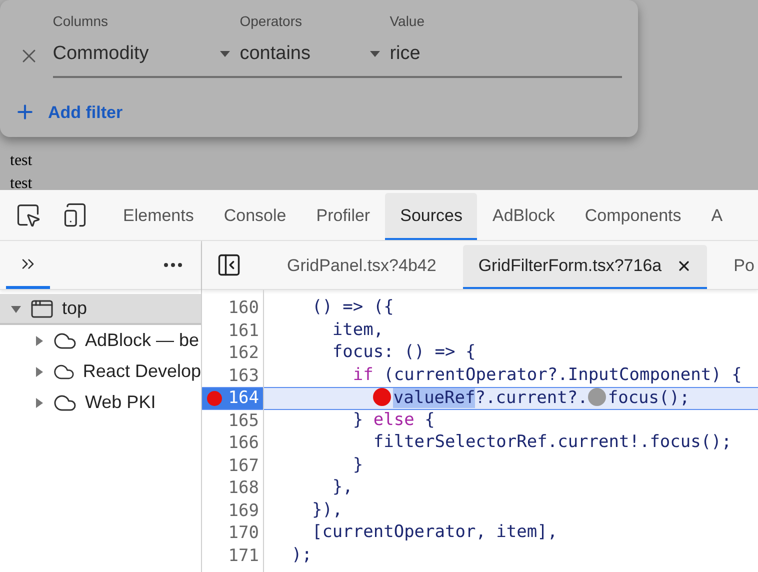 This screenshot has height=572, width=758. I want to click on tree-label: React Develop, so click(141, 371).